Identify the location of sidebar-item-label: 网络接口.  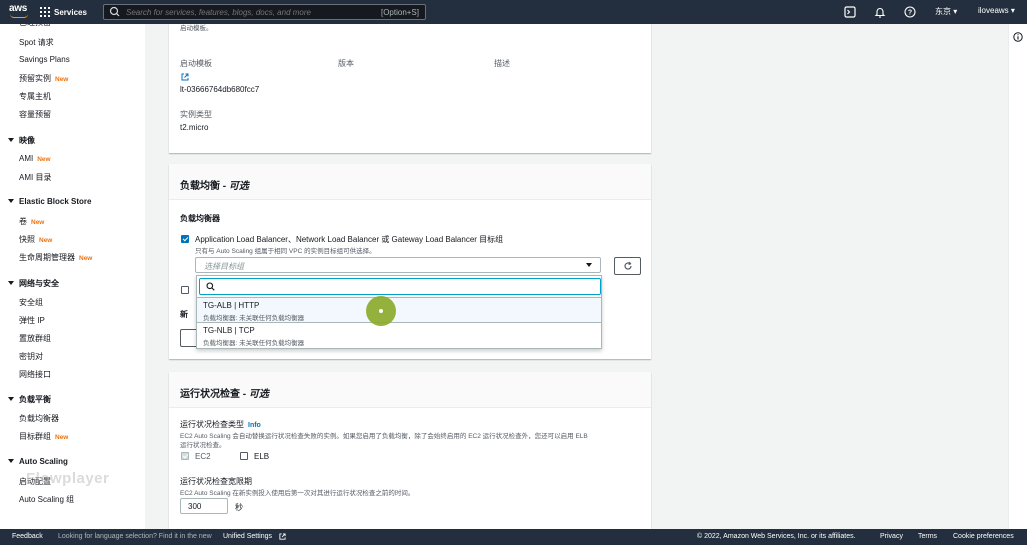
(35, 374).